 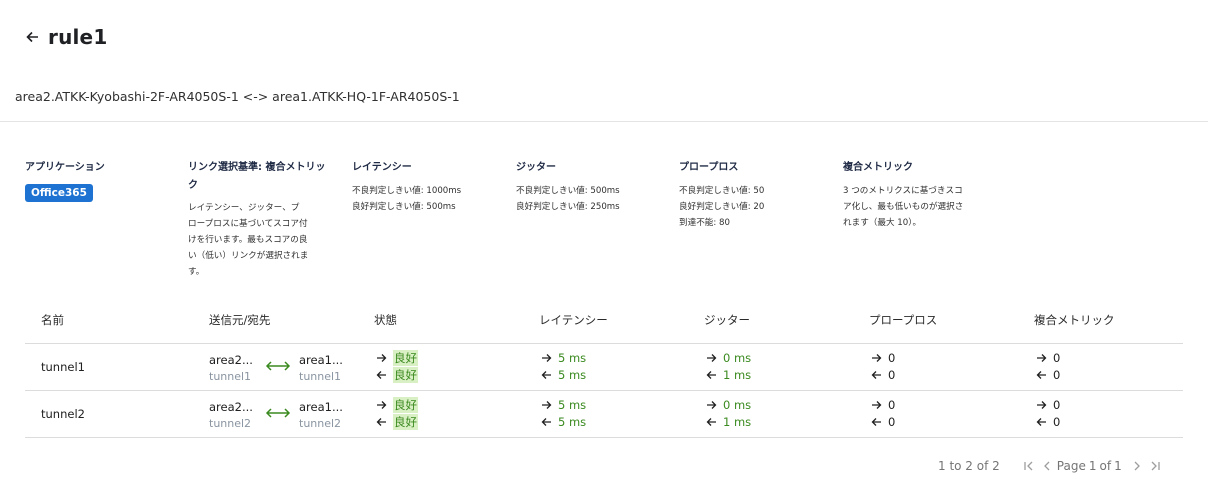 What do you see at coordinates (382, 167) in the screenshot?
I see `info-latency-title: レイテンシー` at bounding box center [382, 167].